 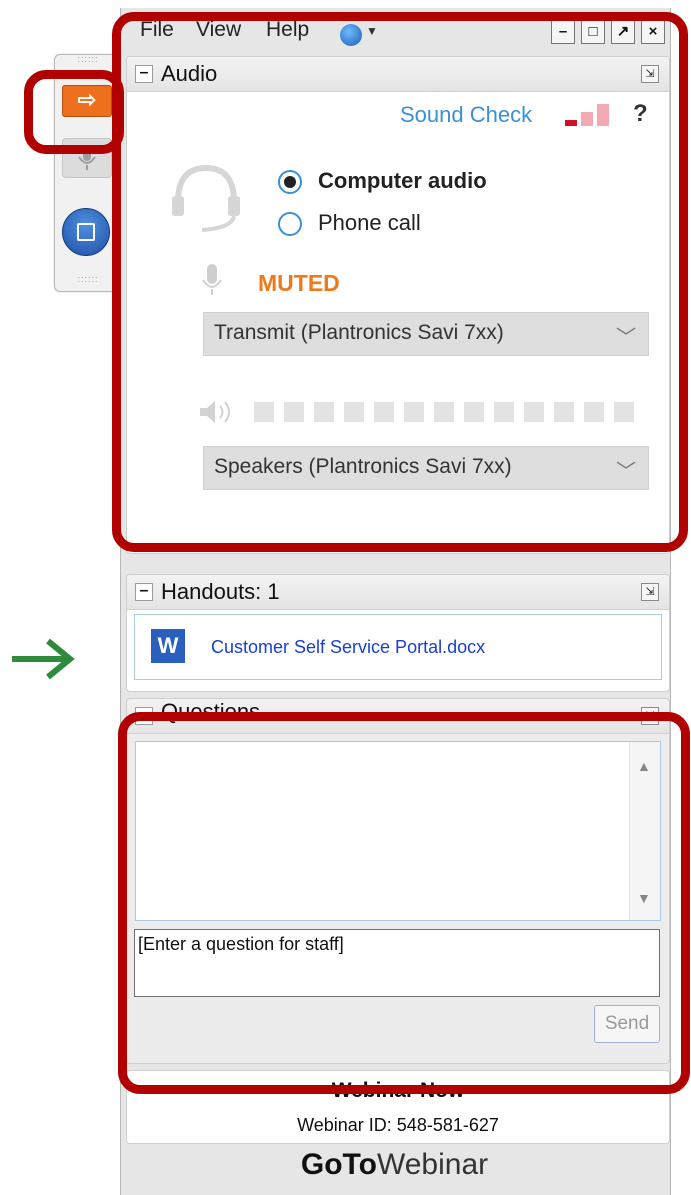 I want to click on handout-file-link: Customer Self Service Portal.docx, so click(x=348, y=647).